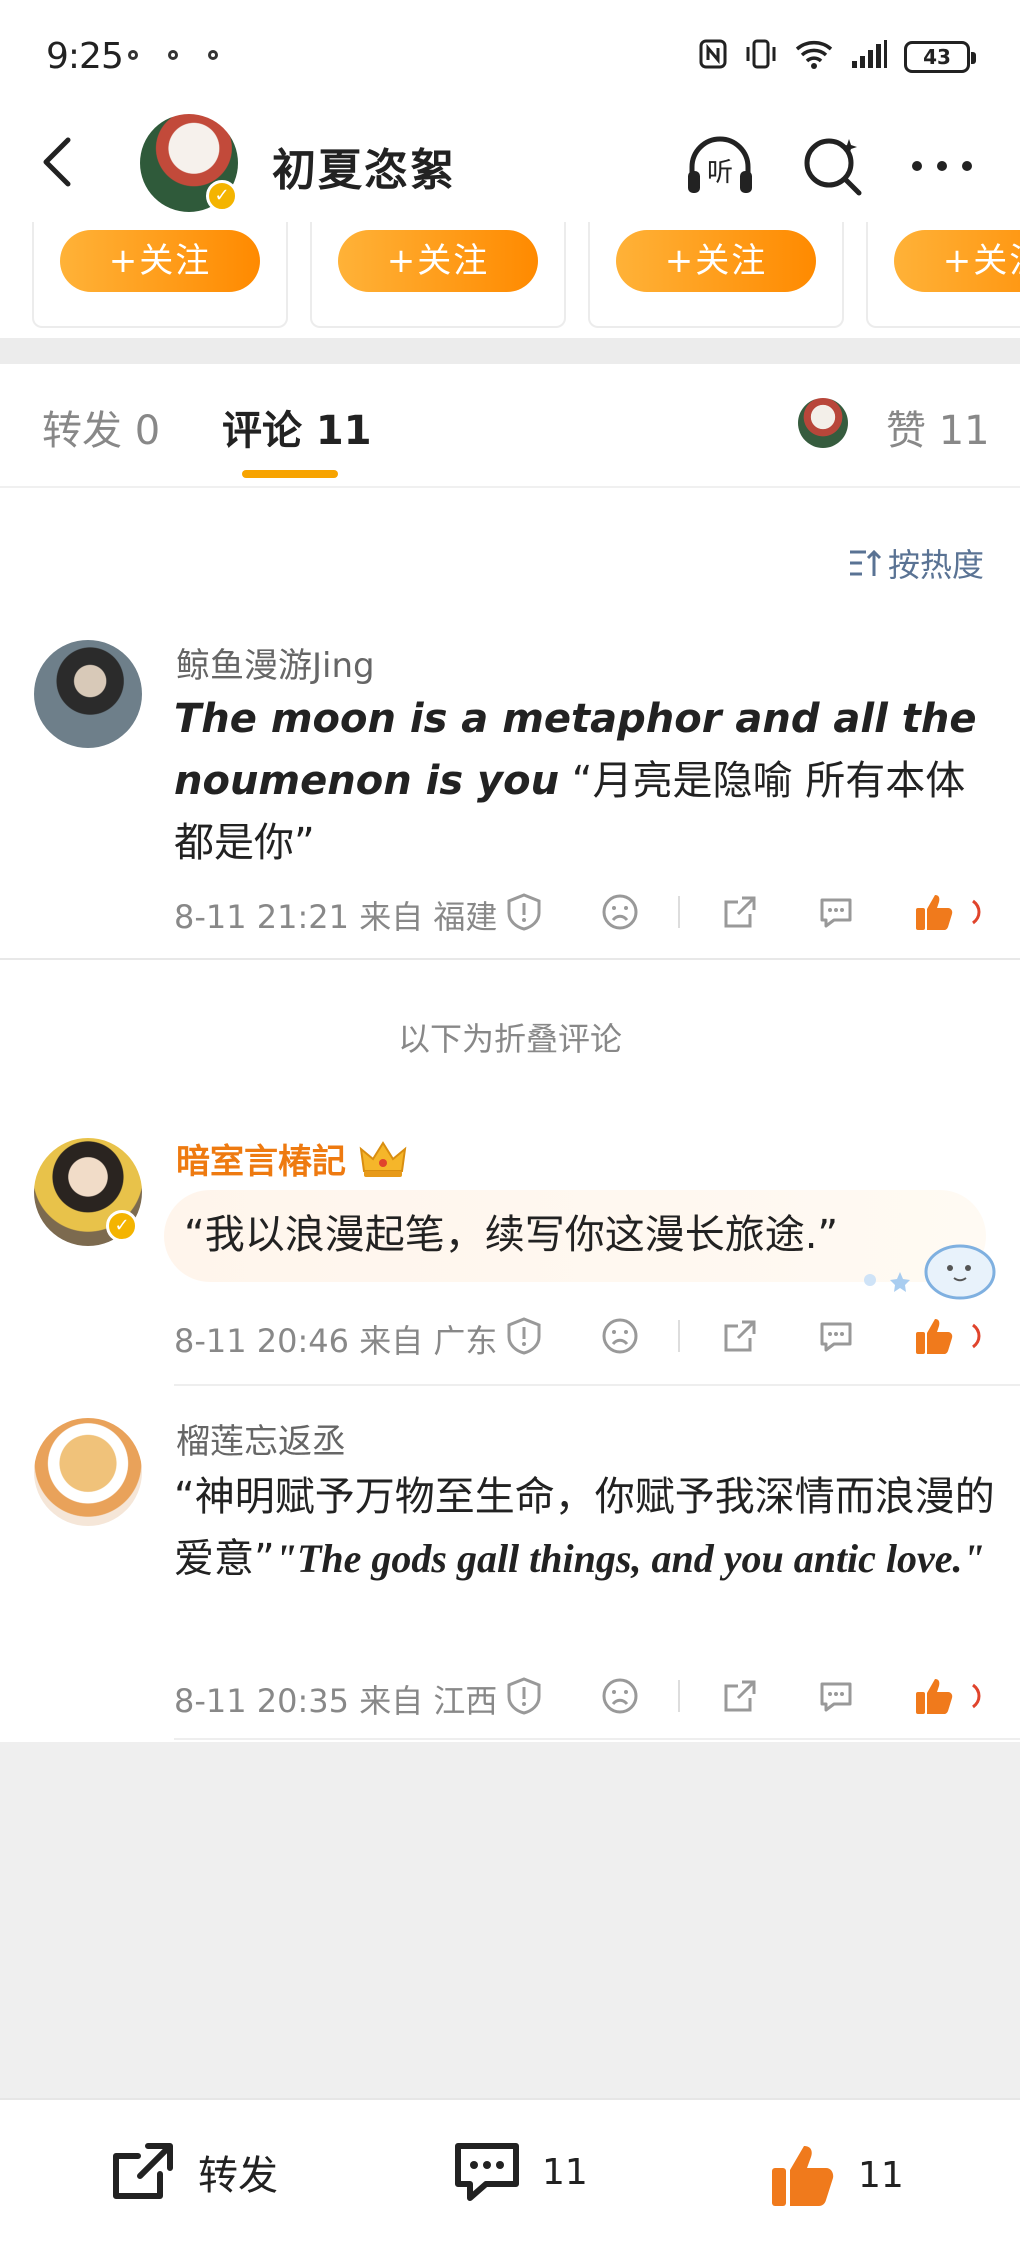  I want to click on listen-label: 听, so click(720, 173).